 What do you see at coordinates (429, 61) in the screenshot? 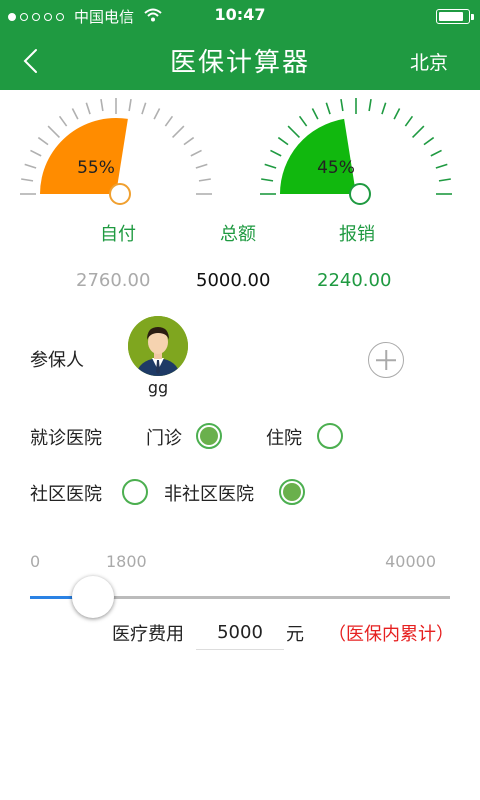
I see `city-selector: 北京` at bounding box center [429, 61].